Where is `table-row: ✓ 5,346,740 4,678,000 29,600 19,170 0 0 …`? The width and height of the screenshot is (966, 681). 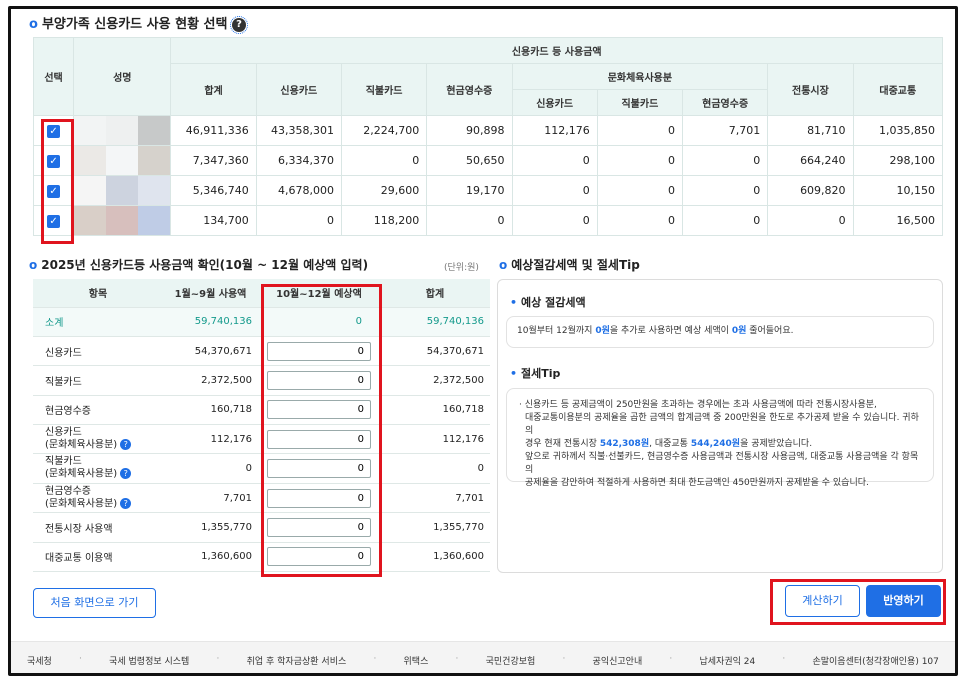 table-row: ✓ 5,346,740 4,678,000 29,600 19,170 0 0 … is located at coordinates (488, 190).